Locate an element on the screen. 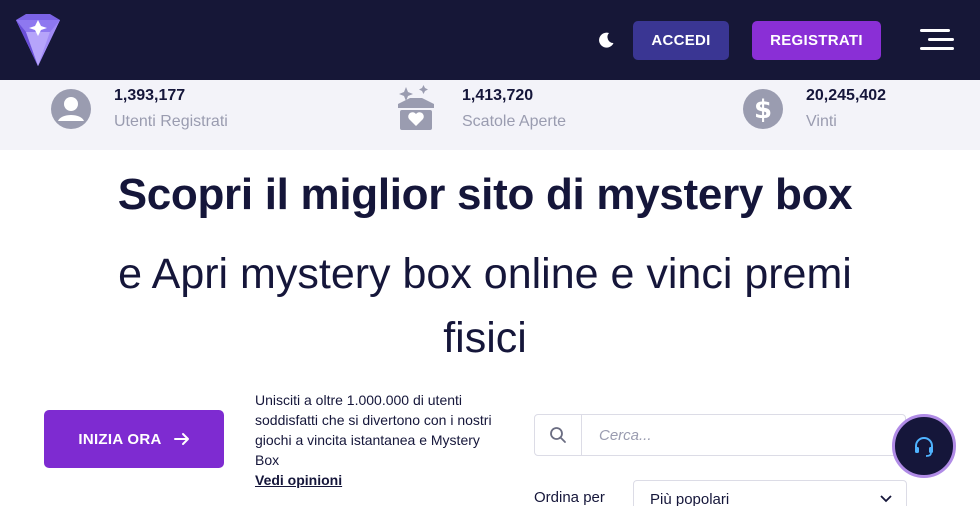 The height and width of the screenshot is (506, 980). arrow-right-icon is located at coordinates (181, 439).